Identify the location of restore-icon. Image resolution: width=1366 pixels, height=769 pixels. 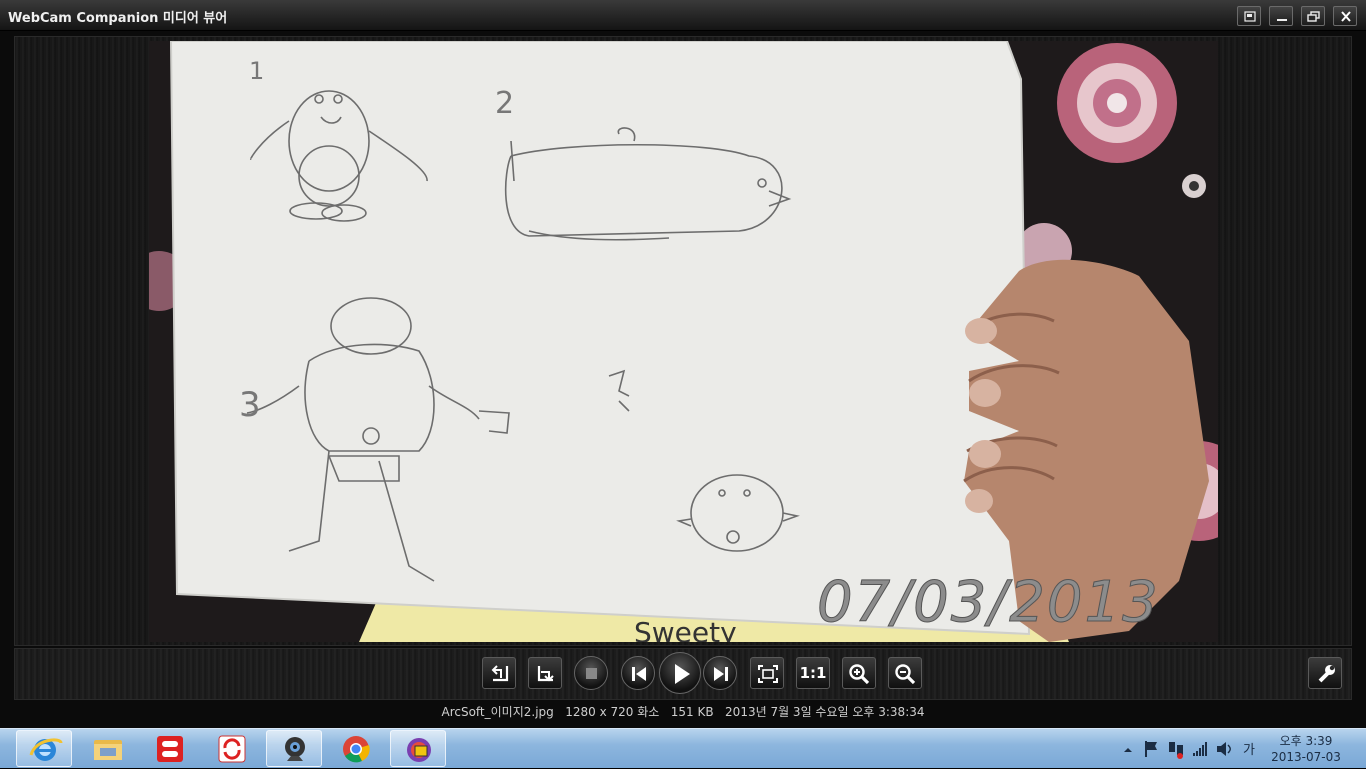
(1313, 16).